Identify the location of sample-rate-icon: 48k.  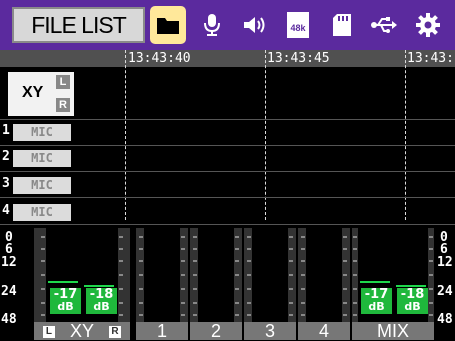
(298, 25).